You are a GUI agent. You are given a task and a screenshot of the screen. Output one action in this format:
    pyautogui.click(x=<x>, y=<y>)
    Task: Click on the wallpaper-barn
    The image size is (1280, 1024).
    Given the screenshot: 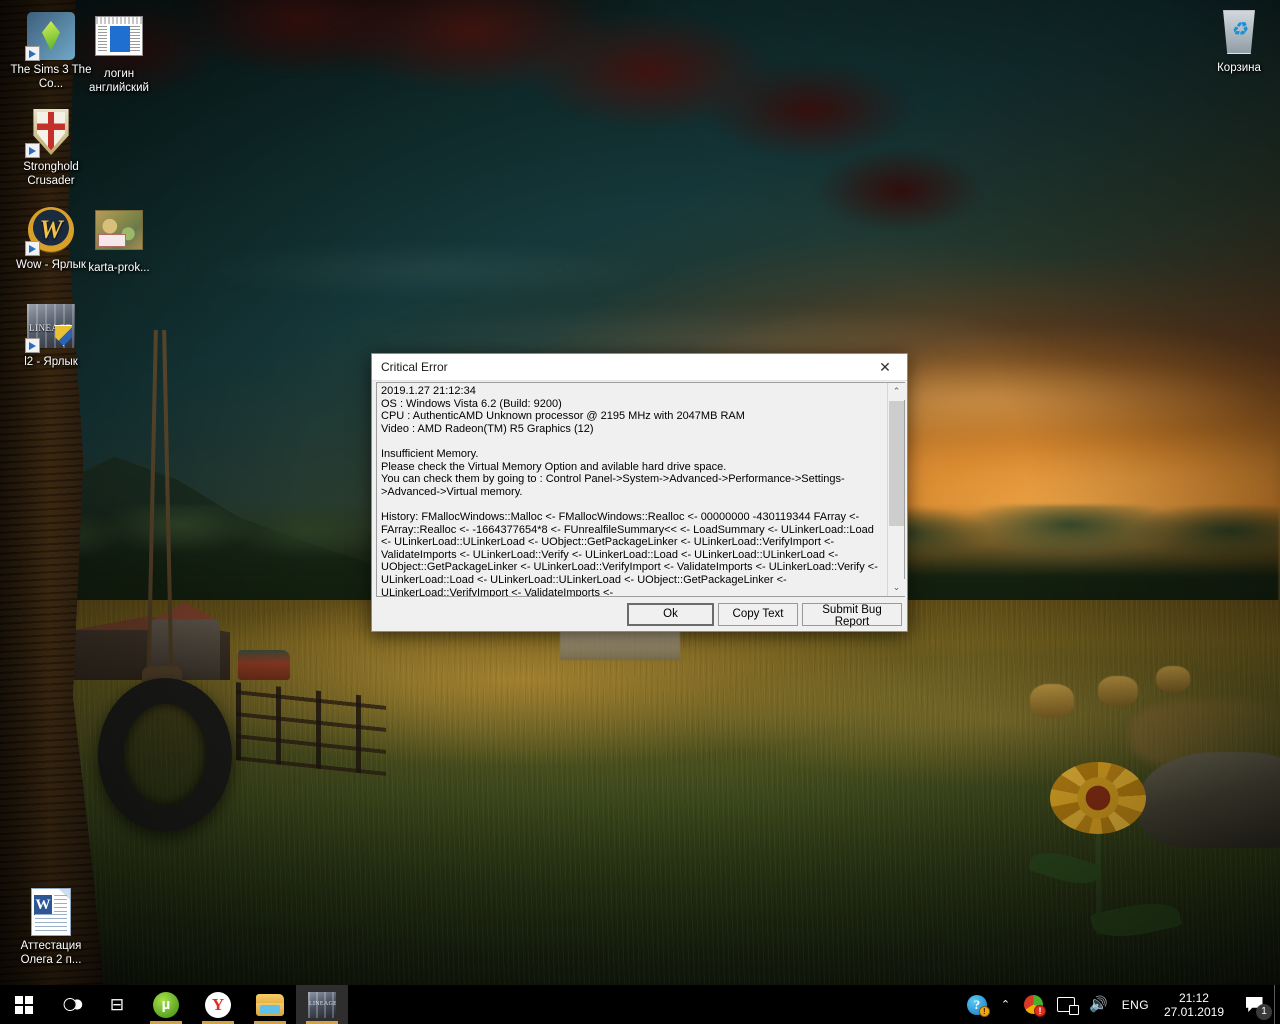 What is the action you would take?
    pyautogui.click(x=145, y=648)
    